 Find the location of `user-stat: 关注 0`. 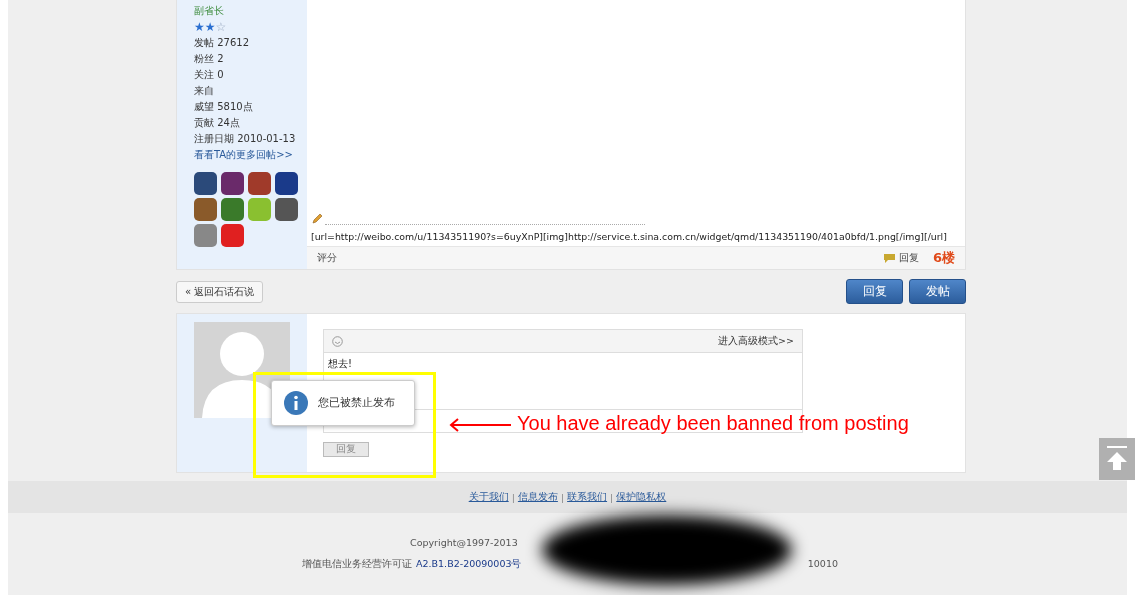

user-stat: 关注 0 is located at coordinates (209, 75).